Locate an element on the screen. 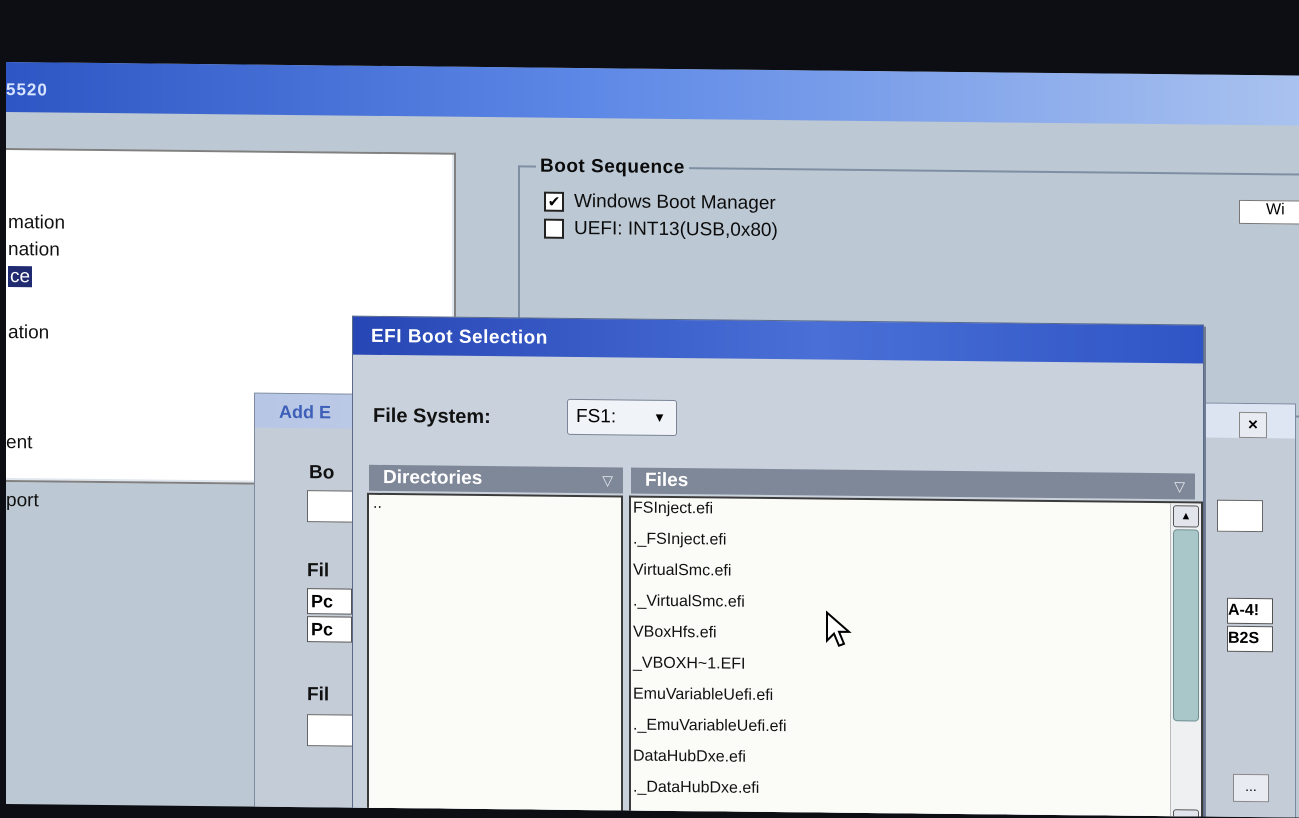 The height and width of the screenshot is (818, 1299). list-item: DataHubDxe.efi is located at coordinates (689, 757).